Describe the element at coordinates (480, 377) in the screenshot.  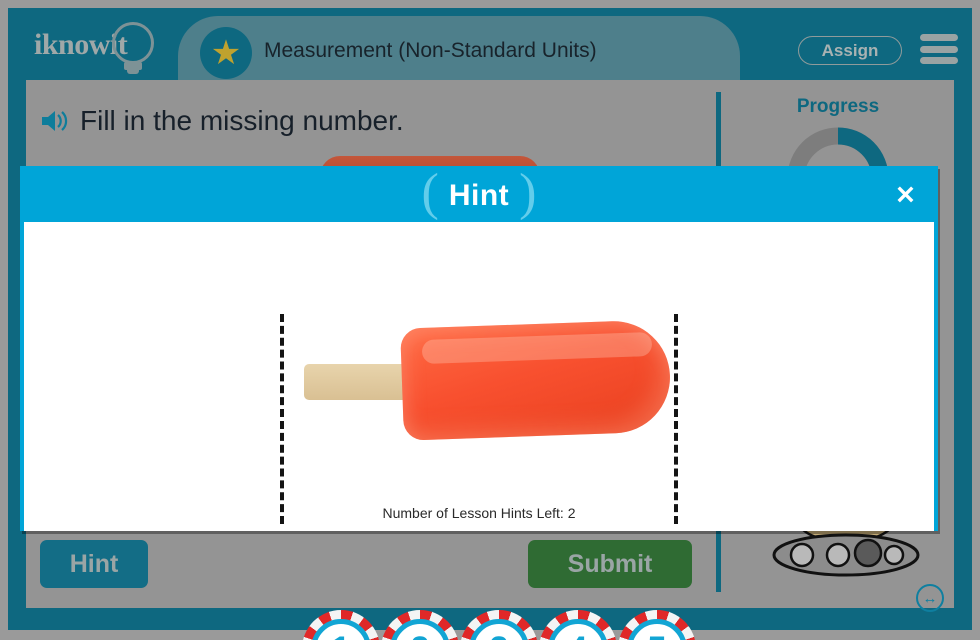
I see `popsicle-image` at that location.